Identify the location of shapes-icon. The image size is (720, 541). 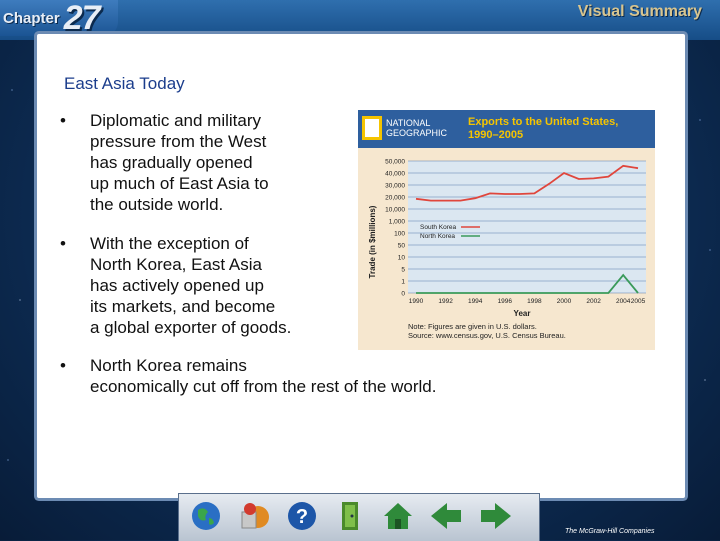
(254, 516).